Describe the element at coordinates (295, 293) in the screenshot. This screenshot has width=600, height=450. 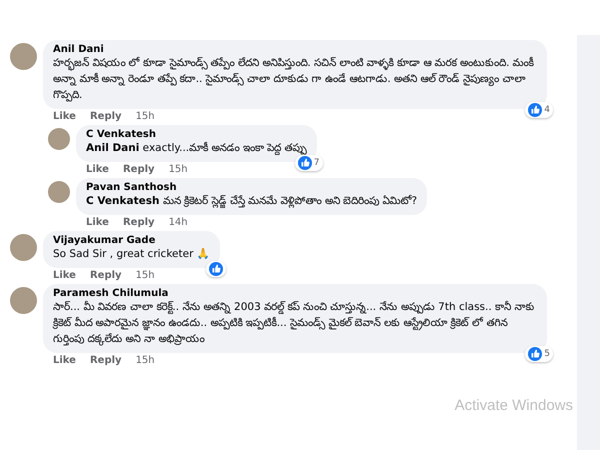
I see `author-name: Paramesh Chilumula` at that location.